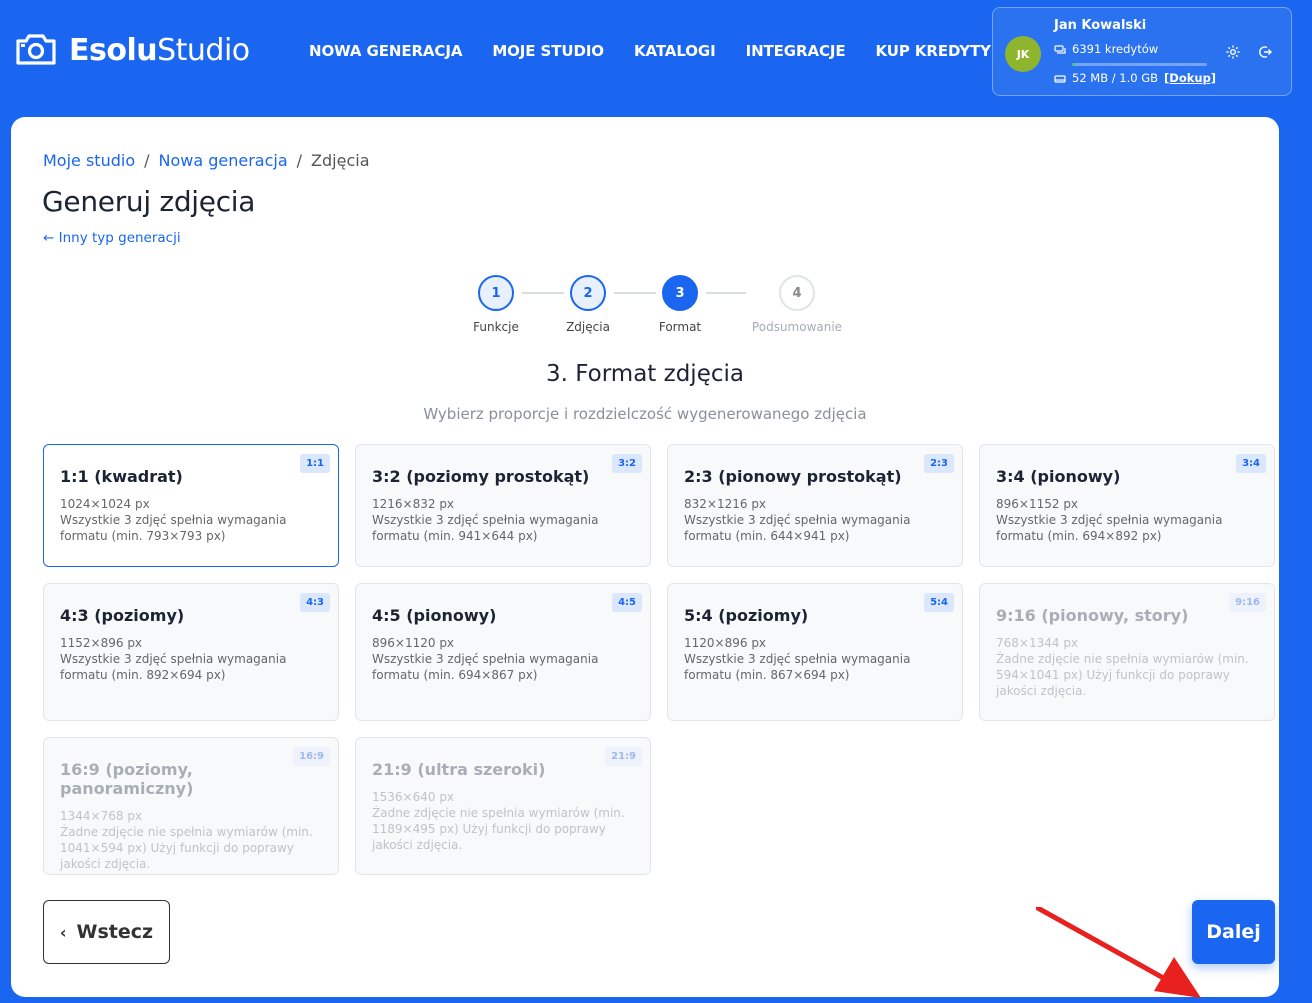 The height and width of the screenshot is (1003, 1312). What do you see at coordinates (1233, 52) in the screenshot?
I see `settings-icon` at bounding box center [1233, 52].